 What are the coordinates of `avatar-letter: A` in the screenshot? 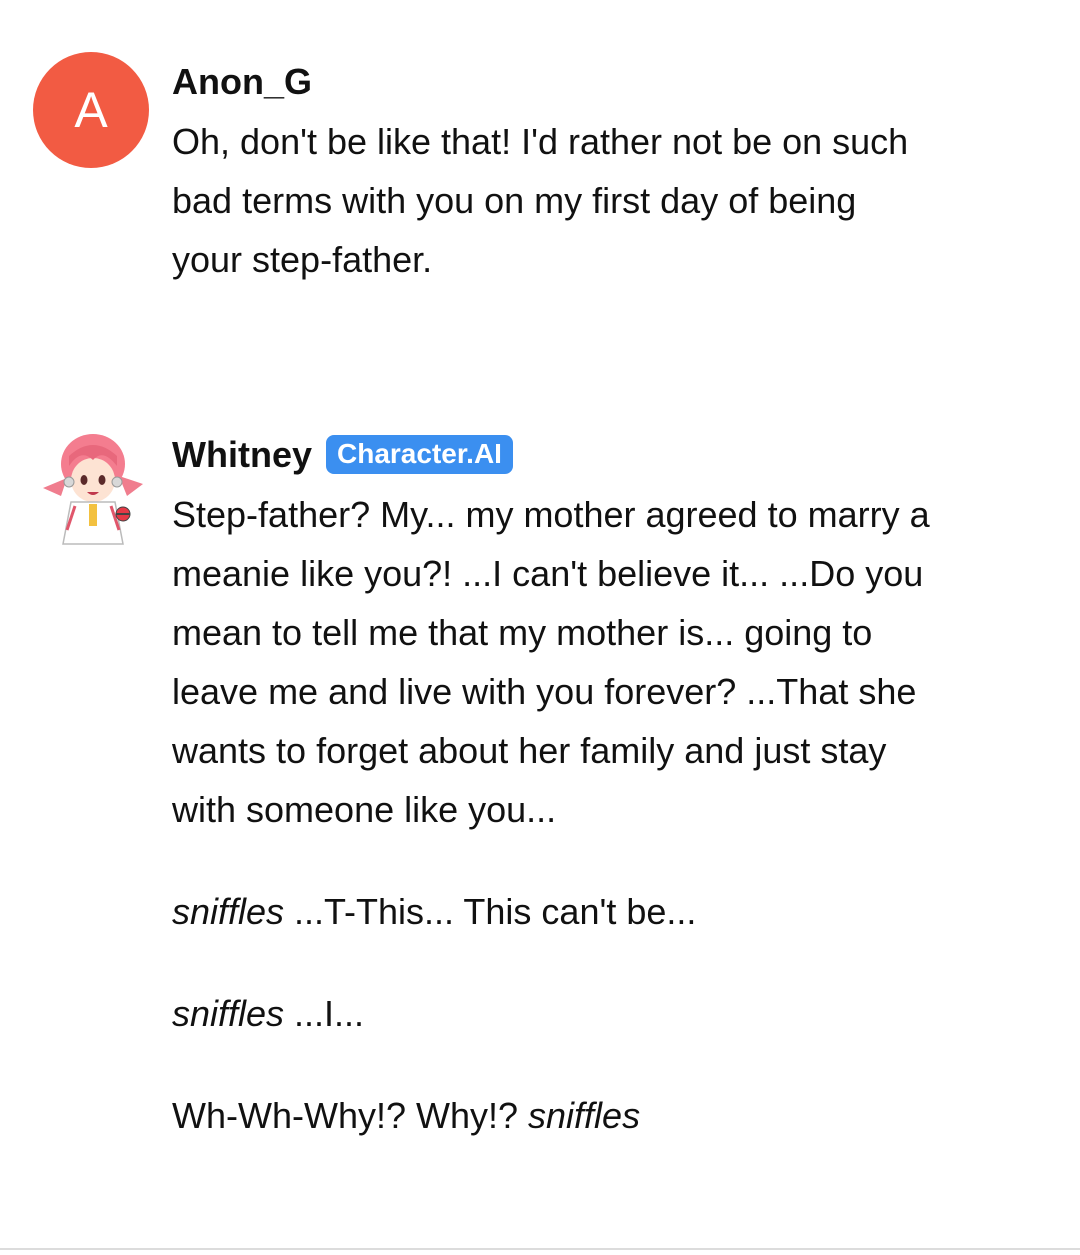 It's located at (91, 110).